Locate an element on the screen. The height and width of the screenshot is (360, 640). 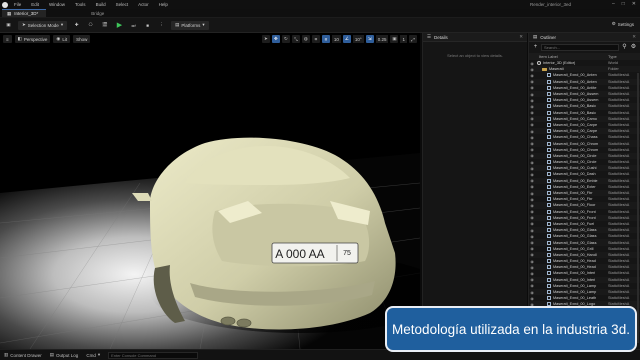
maximize-icon: □ is located at coordinates (623, 4).